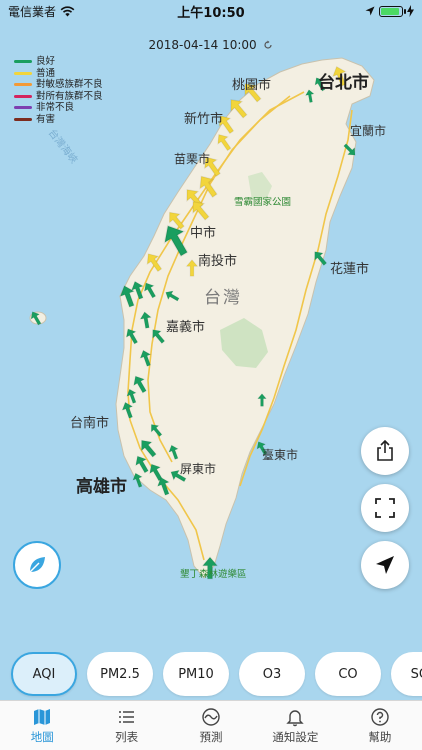  I want to click on tab-notifications: 通知設定, so click(295, 725).